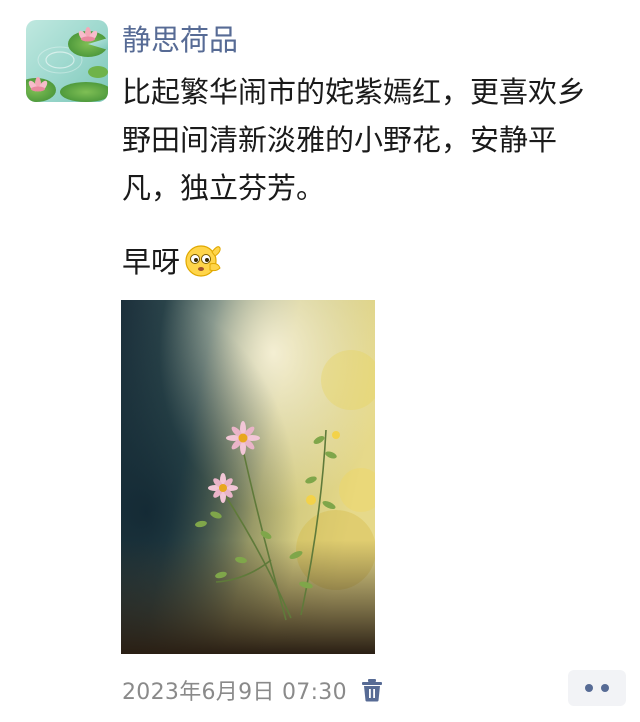 This screenshot has height=722, width=640. Describe the element at coordinates (151, 262) in the screenshot. I see `greeting-text: 早呀` at that location.